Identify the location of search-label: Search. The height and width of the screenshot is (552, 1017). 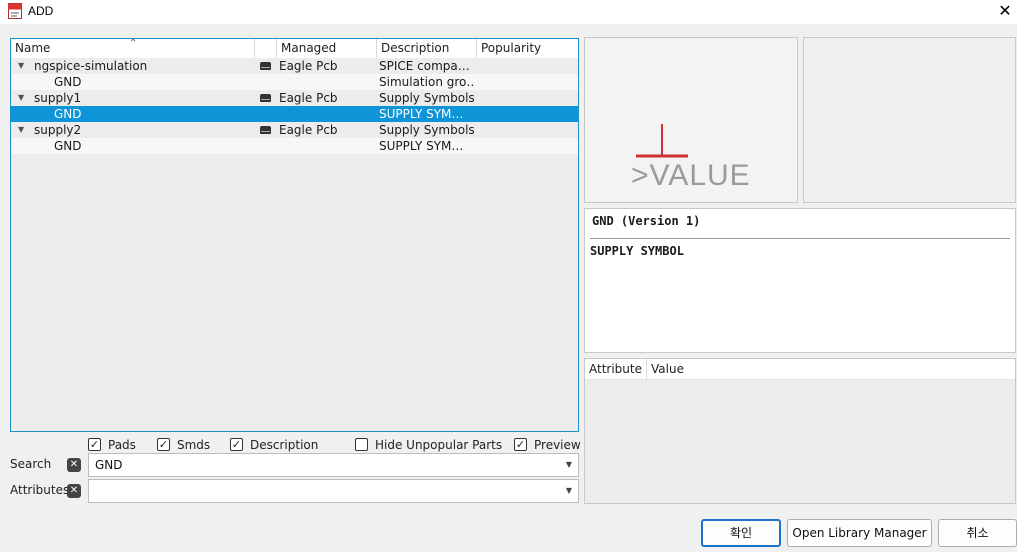
(31, 464).